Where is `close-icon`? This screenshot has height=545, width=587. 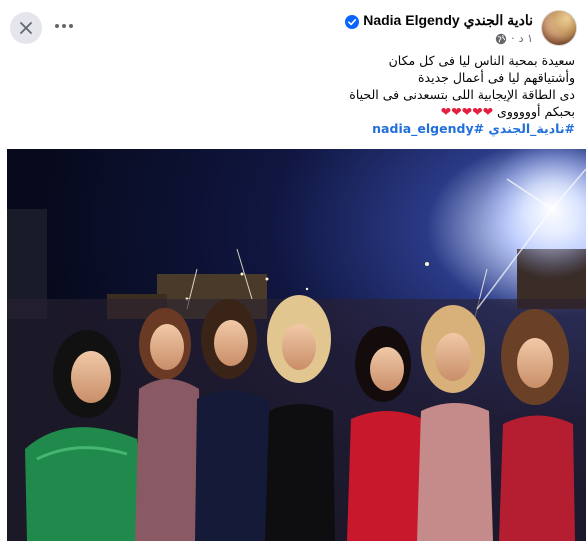 close-icon is located at coordinates (26, 28).